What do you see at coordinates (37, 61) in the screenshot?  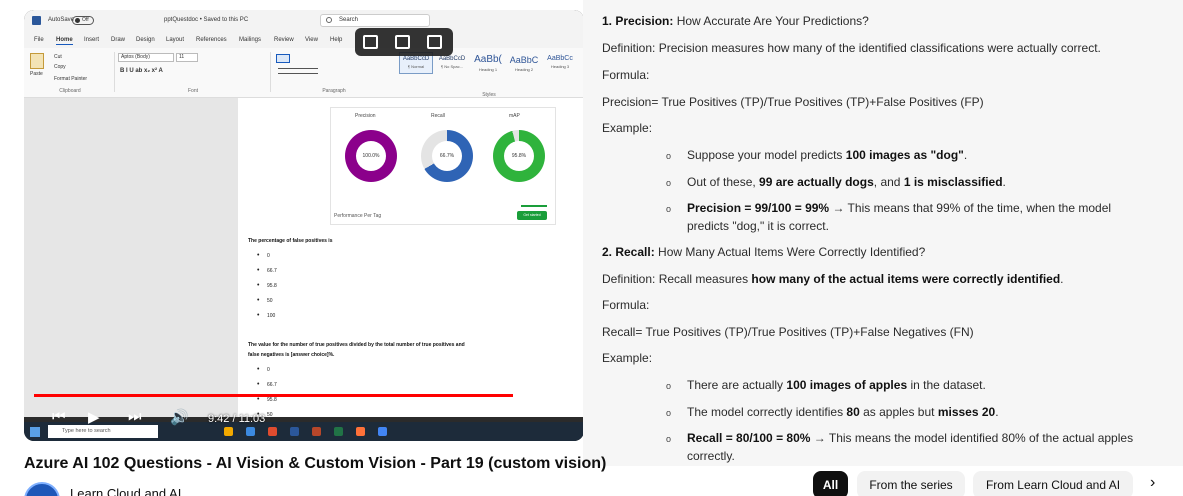 I see `paste-icon` at bounding box center [37, 61].